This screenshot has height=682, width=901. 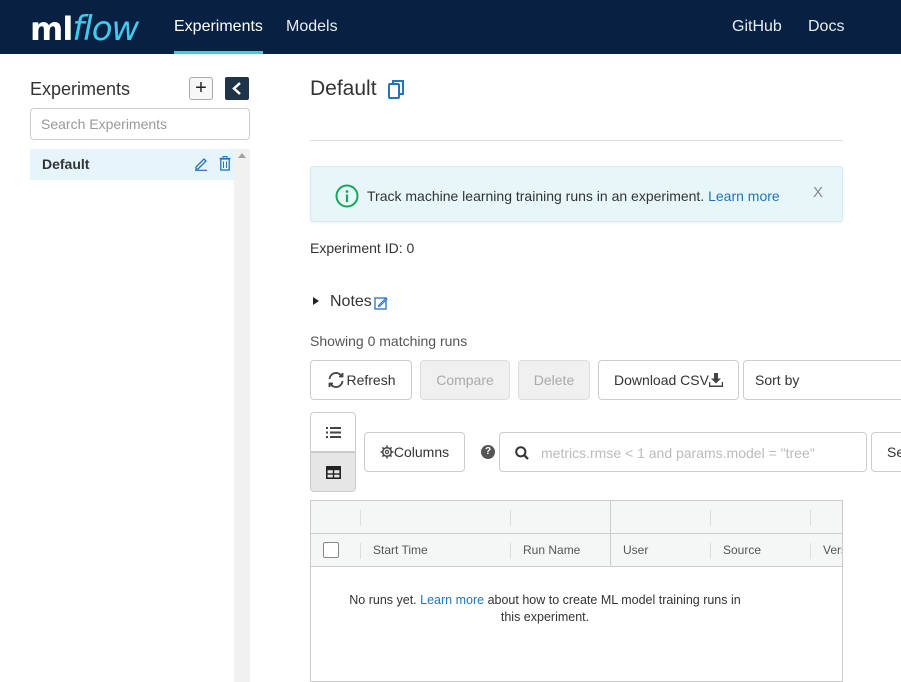 What do you see at coordinates (826, 27) in the screenshot?
I see `nav-docs: Docs` at bounding box center [826, 27].